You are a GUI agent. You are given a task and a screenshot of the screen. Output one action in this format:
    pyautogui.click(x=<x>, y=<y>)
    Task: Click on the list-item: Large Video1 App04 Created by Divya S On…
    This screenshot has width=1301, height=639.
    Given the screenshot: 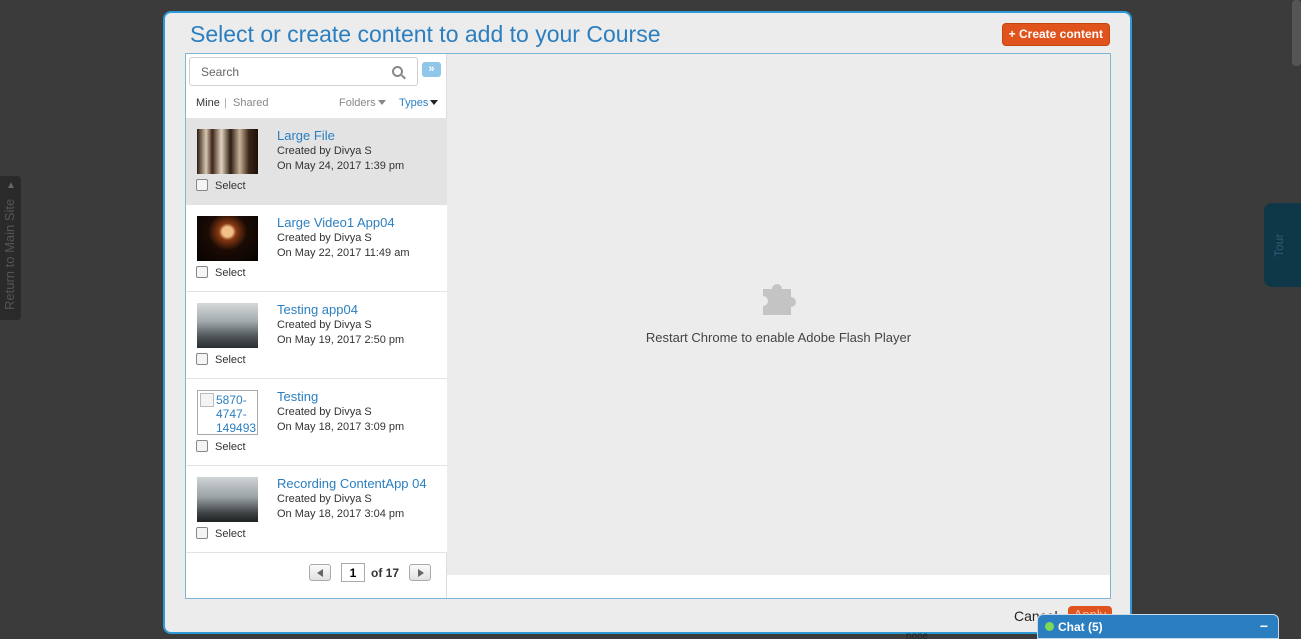 What is the action you would take?
    pyautogui.click(x=316, y=248)
    